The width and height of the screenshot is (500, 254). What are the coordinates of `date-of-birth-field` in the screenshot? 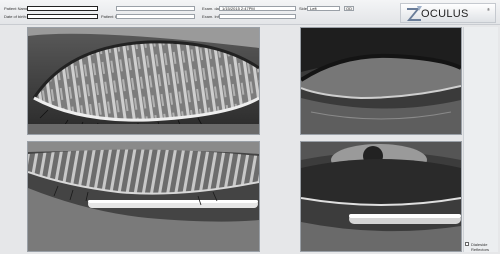 It's located at (62, 16).